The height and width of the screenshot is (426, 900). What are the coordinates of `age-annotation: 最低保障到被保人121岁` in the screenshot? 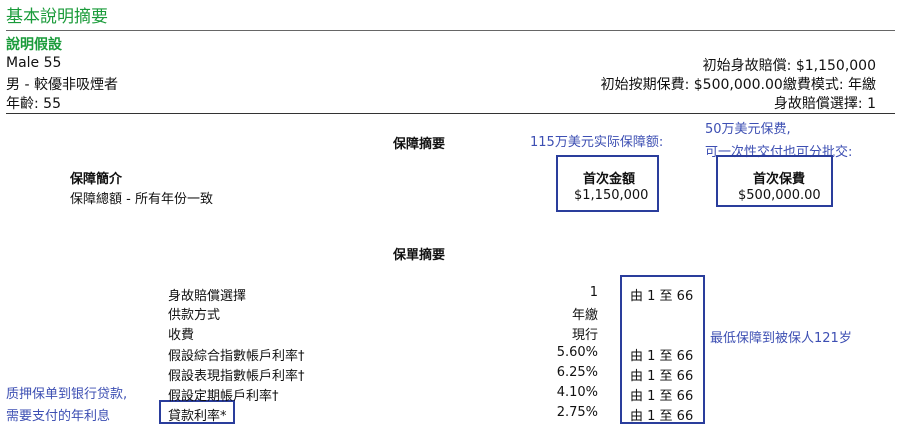 It's located at (781, 338).